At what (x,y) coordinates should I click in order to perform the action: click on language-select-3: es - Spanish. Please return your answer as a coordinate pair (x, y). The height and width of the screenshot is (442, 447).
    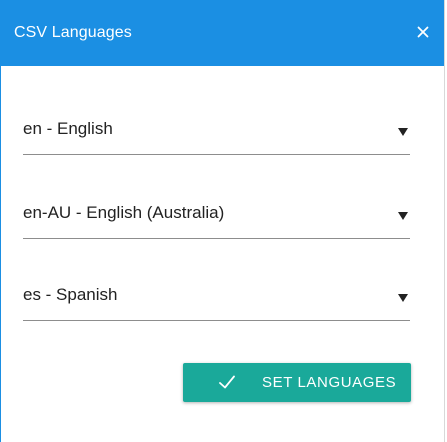
    Looking at the image, I should click on (216, 300).